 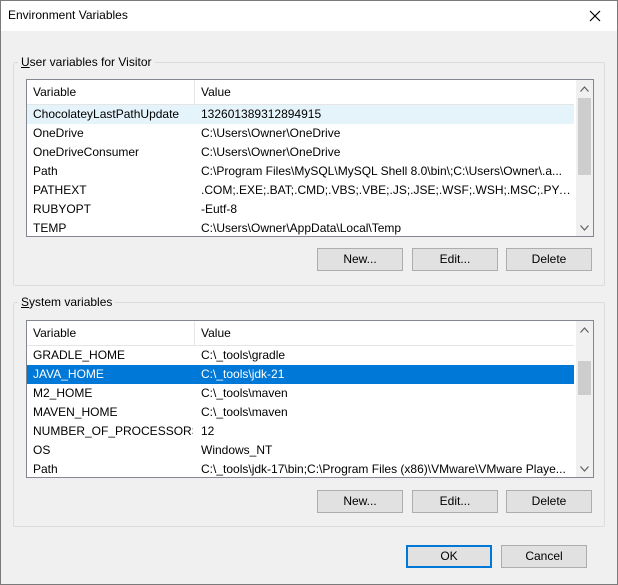 I want to click on user-label-u: U, so click(x=25, y=62).